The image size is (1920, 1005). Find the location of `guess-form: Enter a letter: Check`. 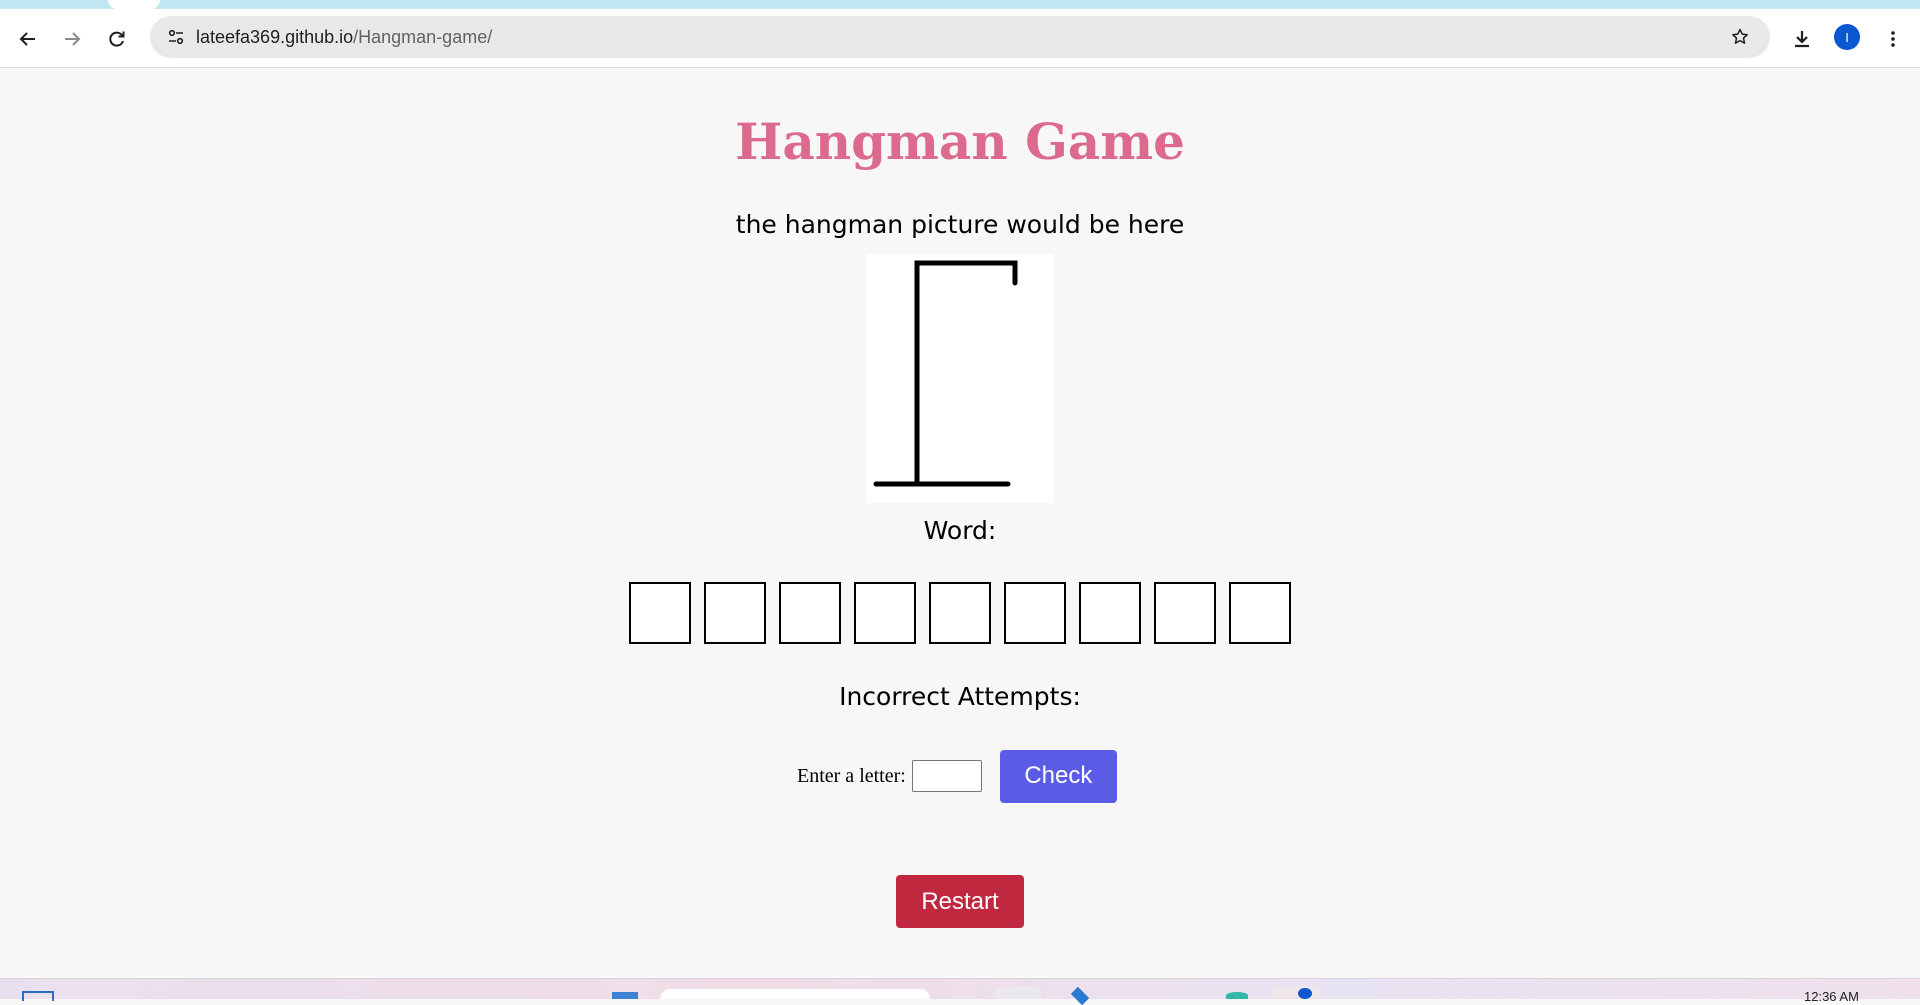

guess-form: Enter a letter: Check is located at coordinates (957, 776).